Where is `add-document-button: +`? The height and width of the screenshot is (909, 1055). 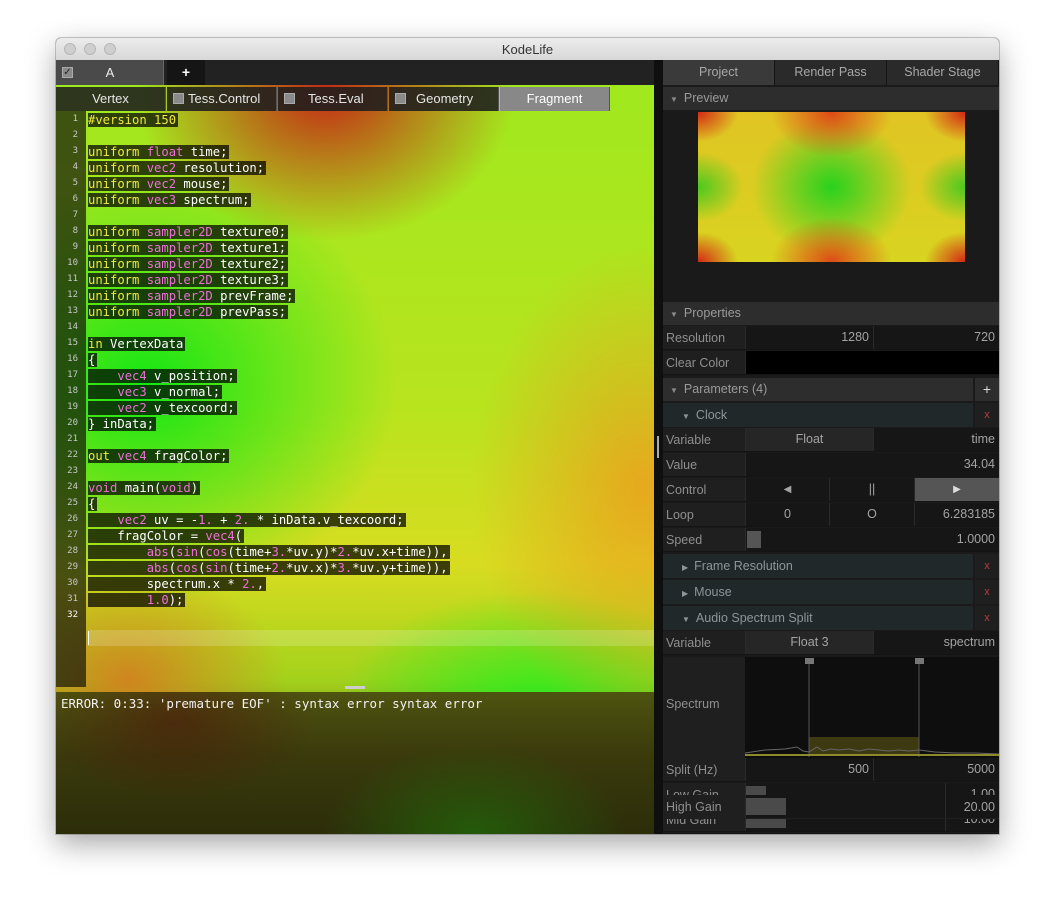 add-document-button: + is located at coordinates (186, 72).